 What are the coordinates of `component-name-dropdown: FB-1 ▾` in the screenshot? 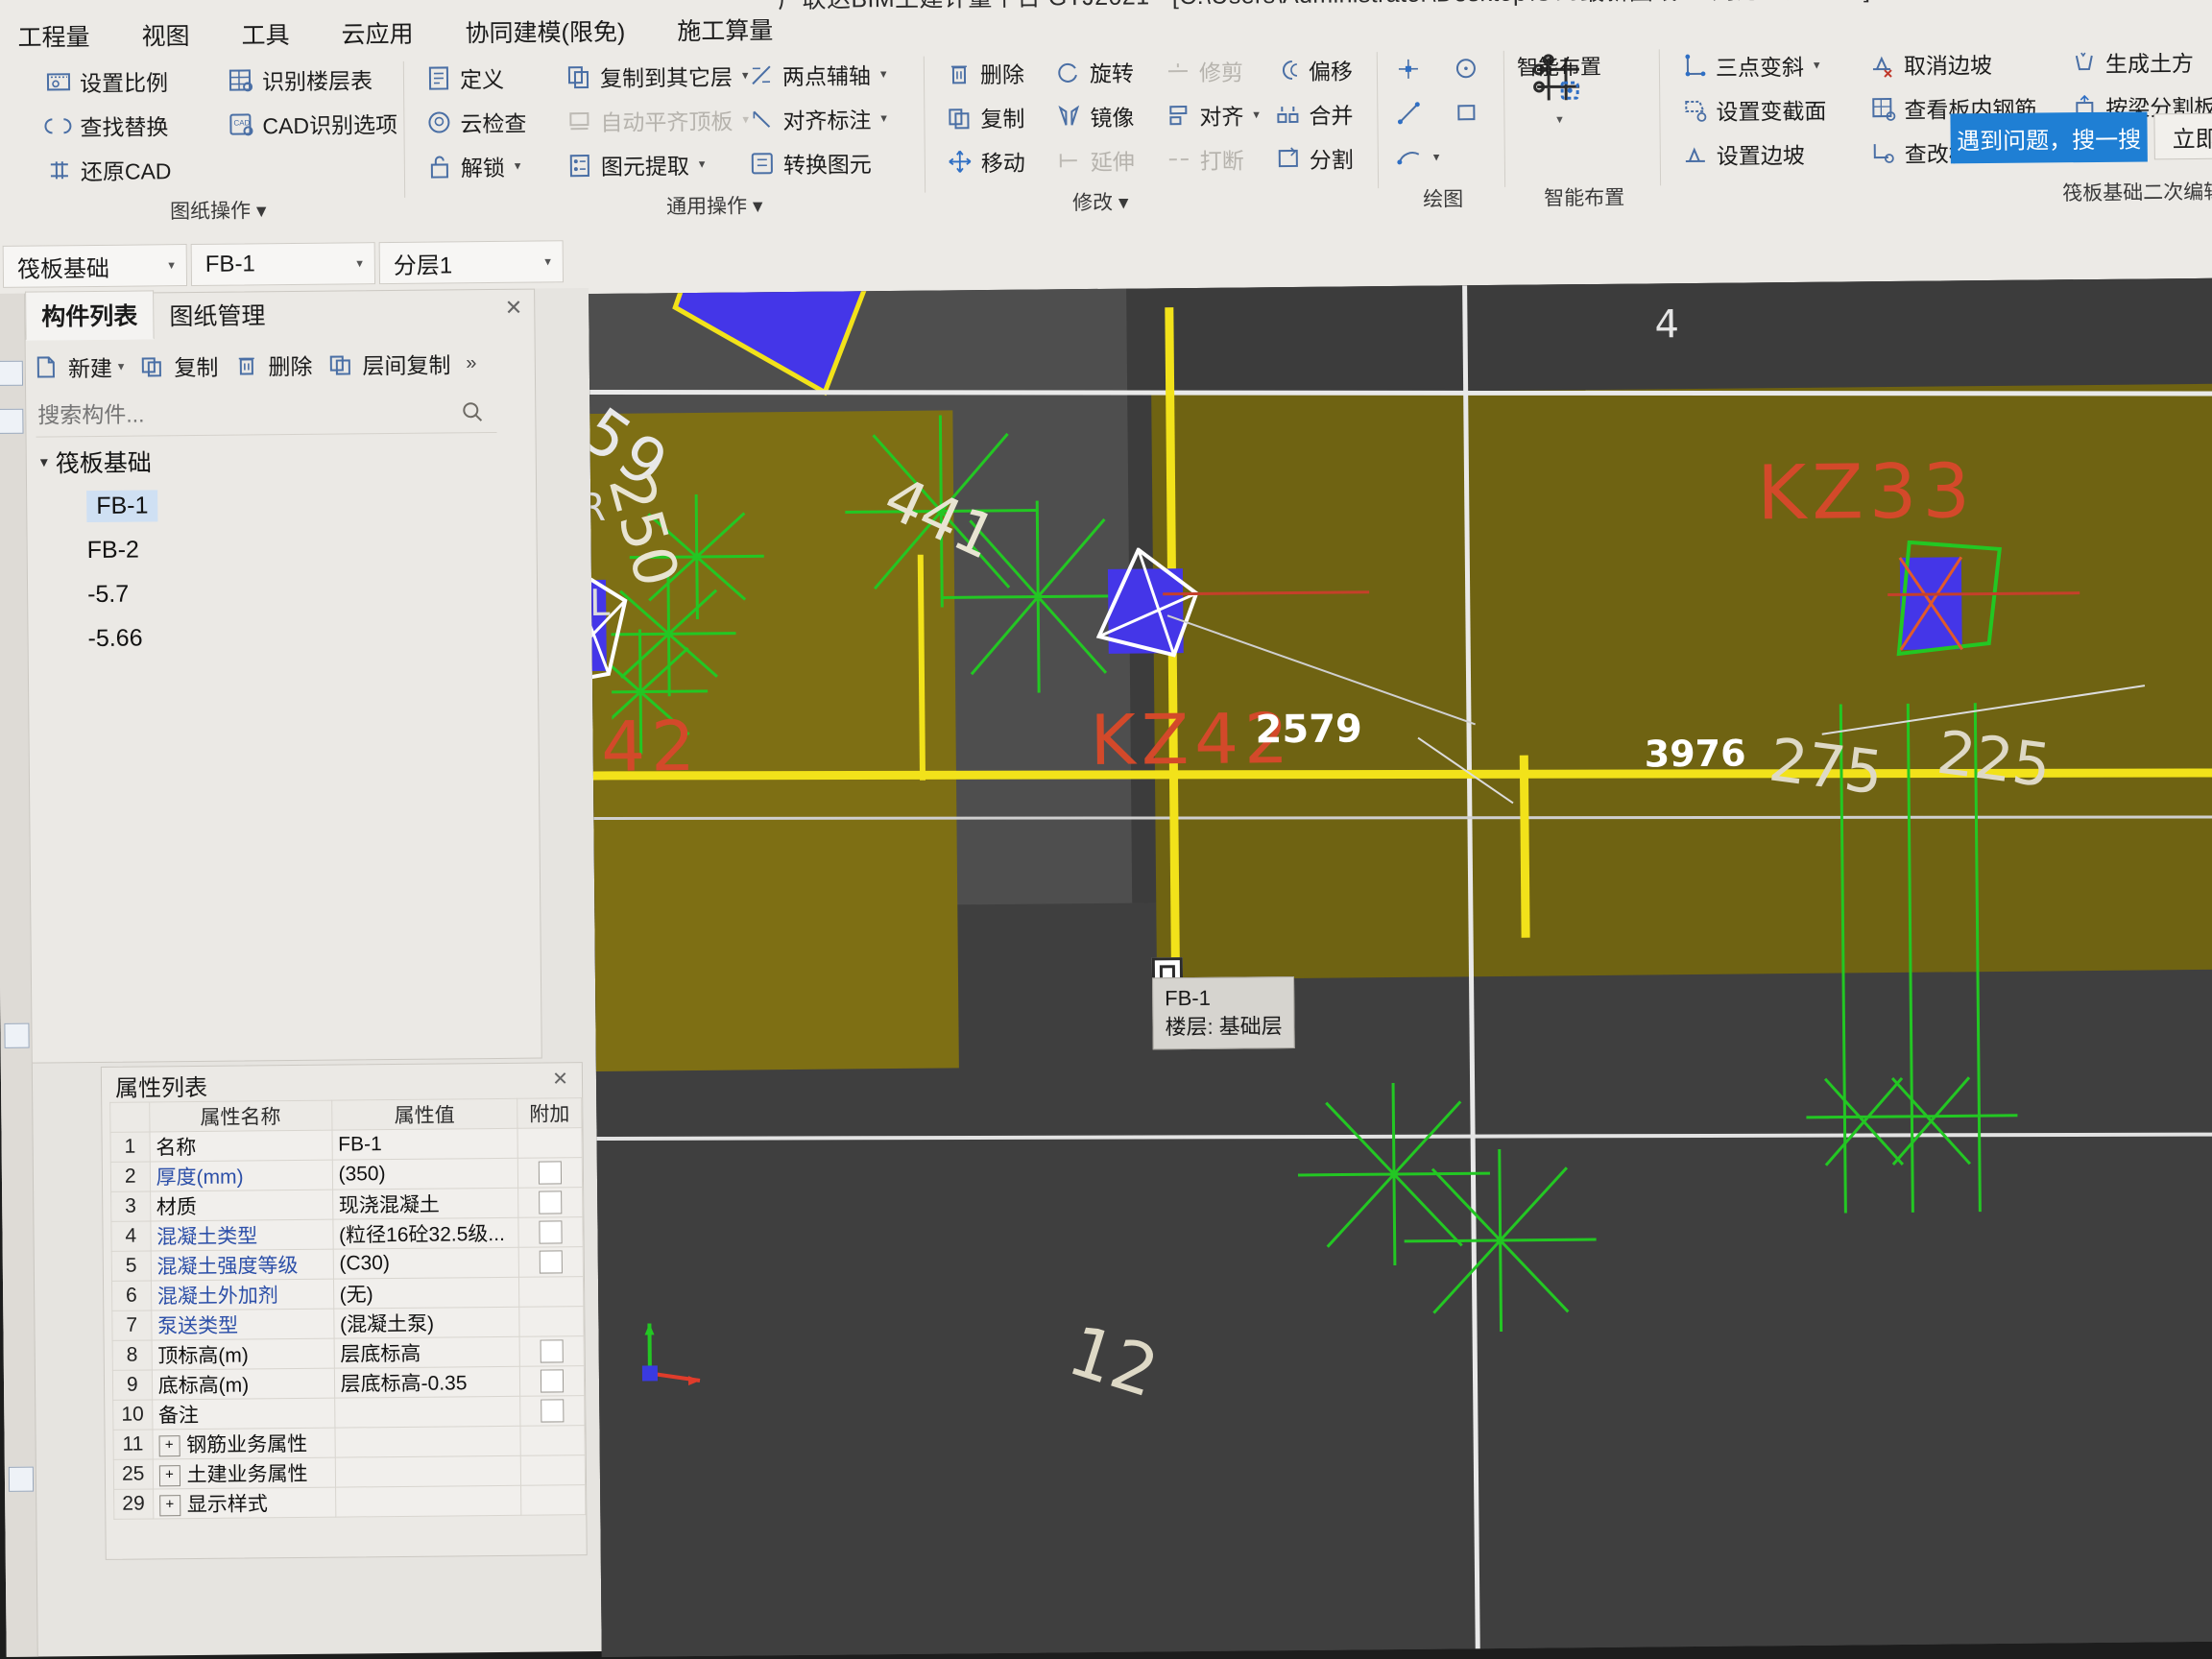 It's located at (283, 264).